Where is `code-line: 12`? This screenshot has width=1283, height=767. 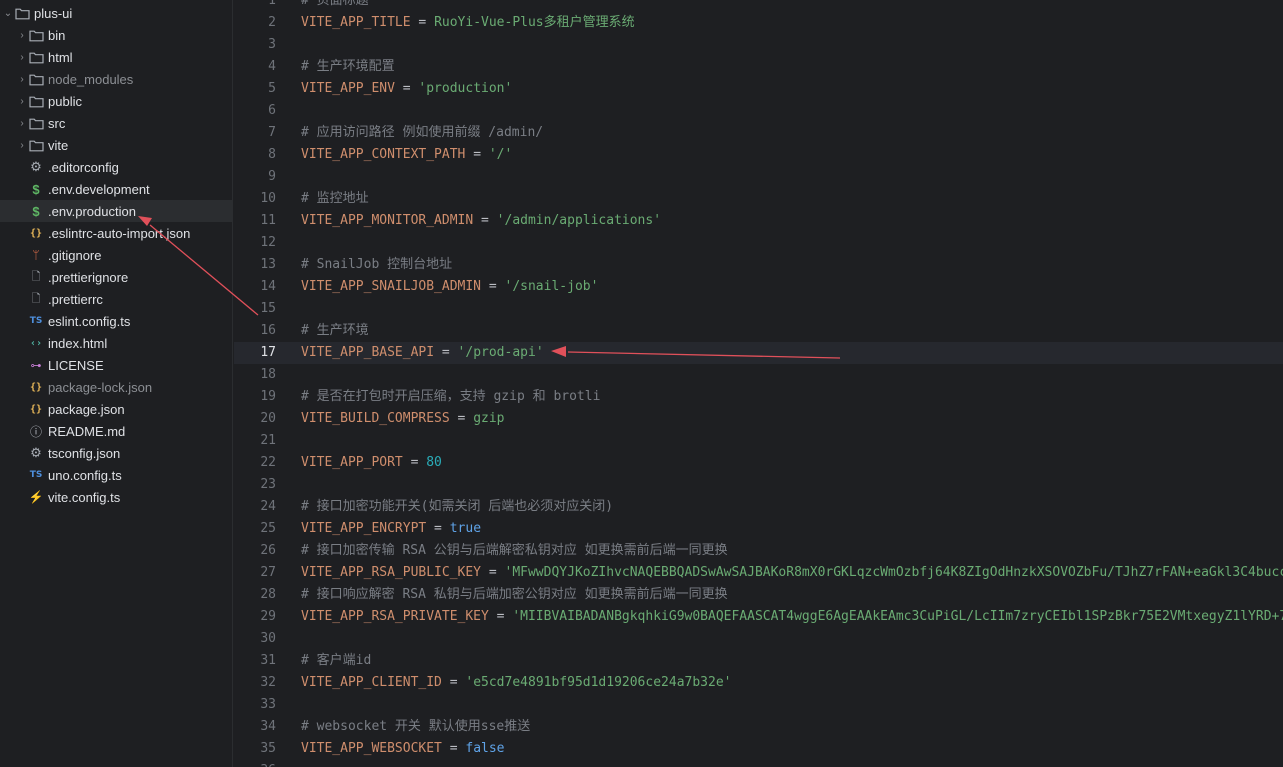 code-line: 12 is located at coordinates (758, 243).